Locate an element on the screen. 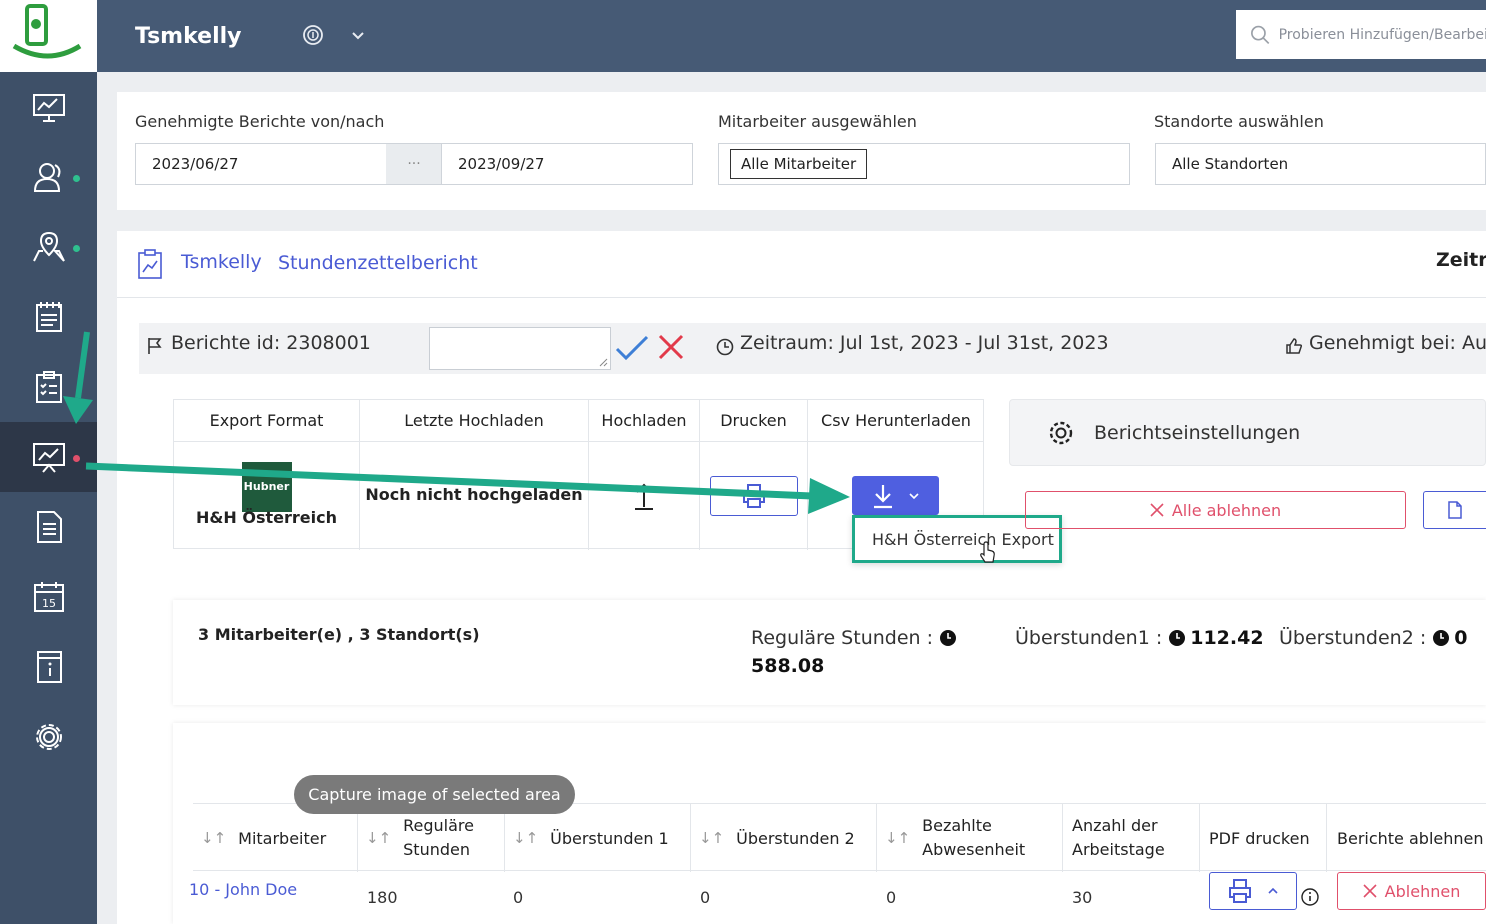 This screenshot has height=924, width=1486. th-paid-absence-label: Bezahlte Abwesenheit is located at coordinates (974, 837).